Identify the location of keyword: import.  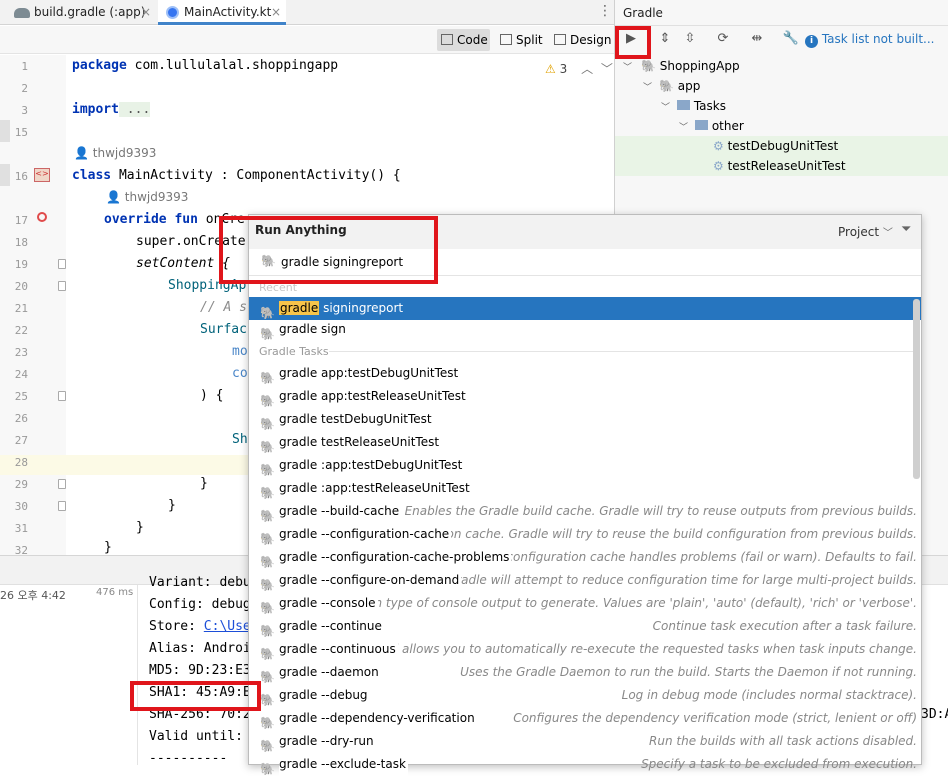
(95, 109).